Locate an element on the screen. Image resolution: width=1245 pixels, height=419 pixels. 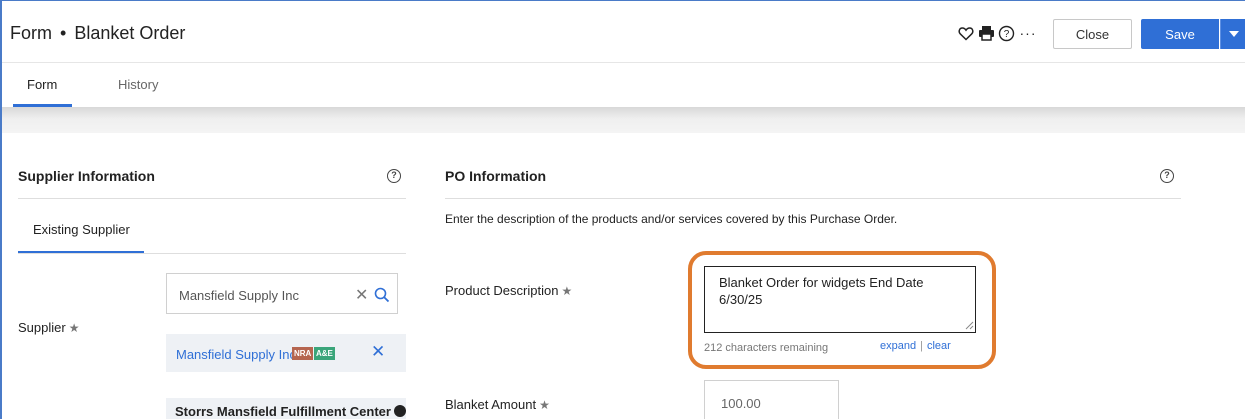
blanket-amount-label: Blanket Amount ★ is located at coordinates (497, 404).